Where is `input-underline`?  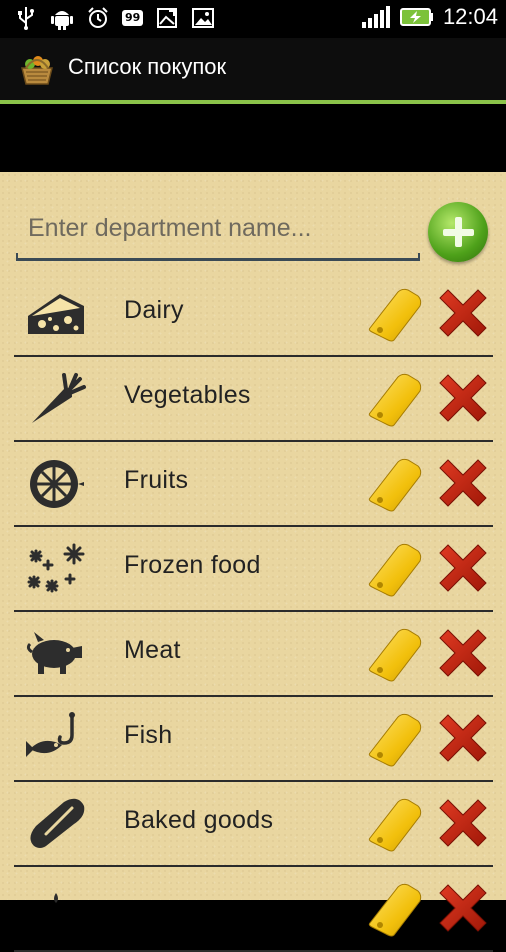 input-underline is located at coordinates (218, 257).